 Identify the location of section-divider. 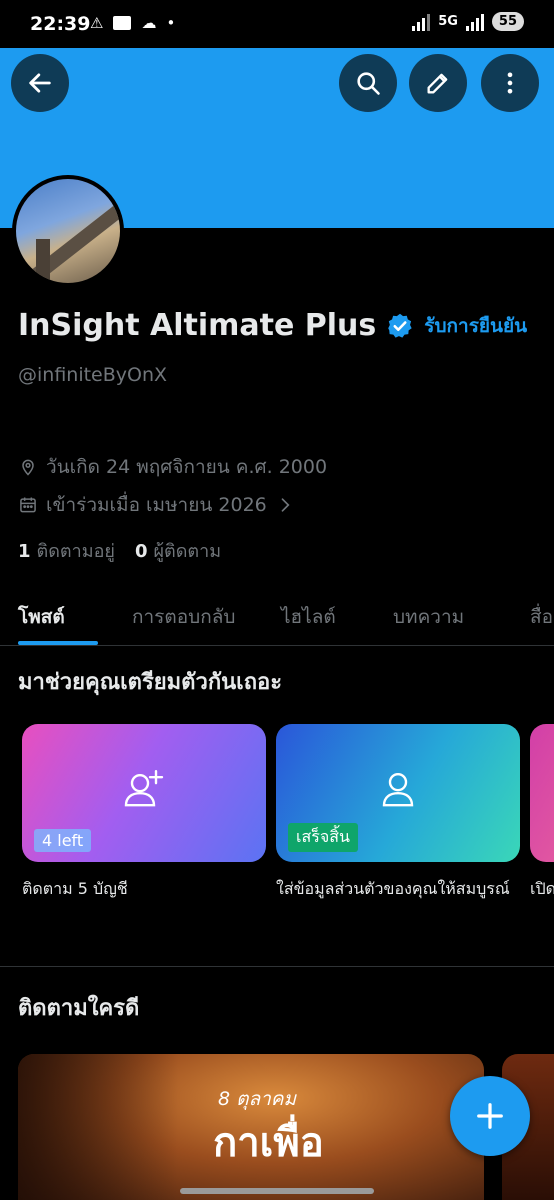
(277, 966).